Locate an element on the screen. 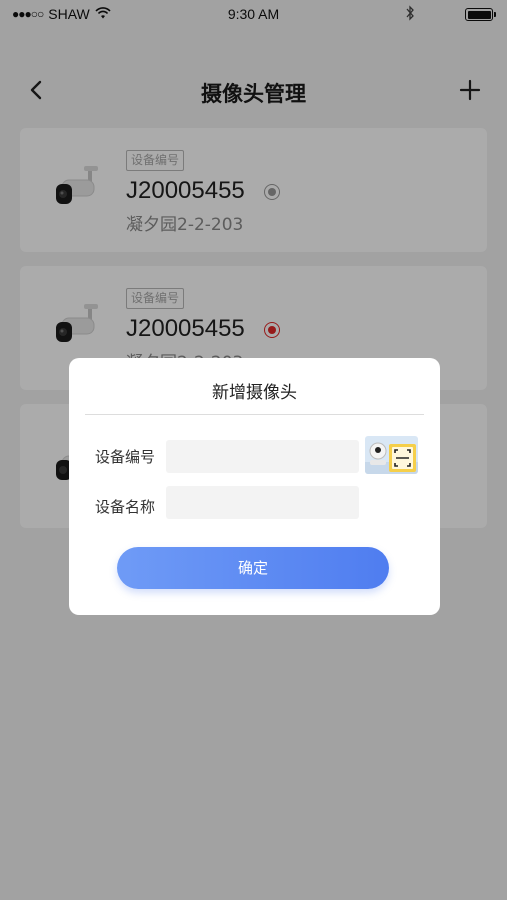 Image resolution: width=507 pixels, height=900 pixels. device-id-label: 设备编号 is located at coordinates (125, 457).